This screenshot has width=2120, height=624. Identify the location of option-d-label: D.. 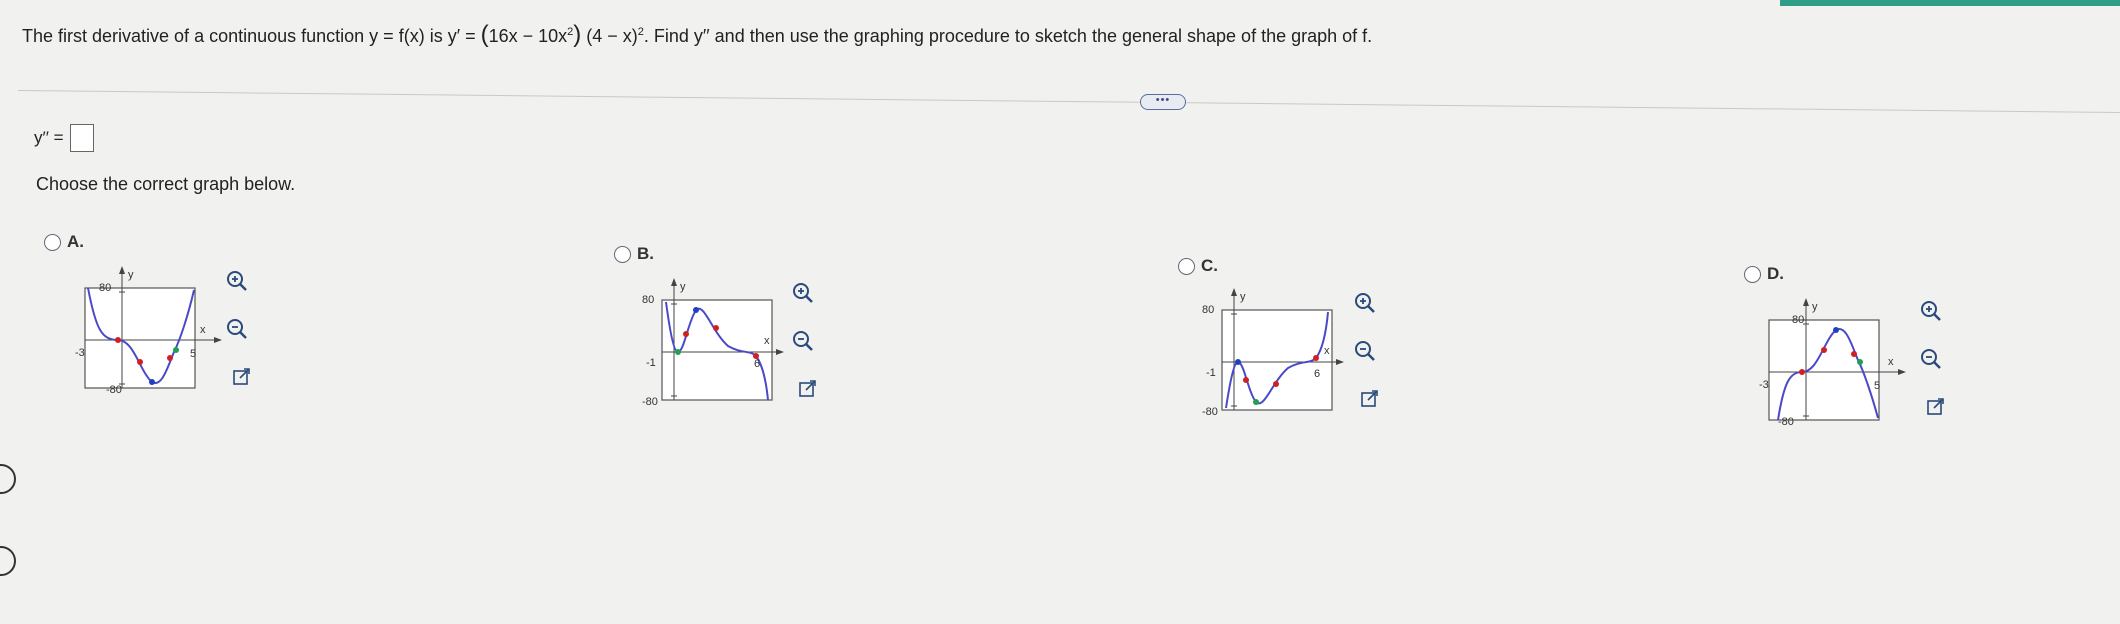
(1775, 273).